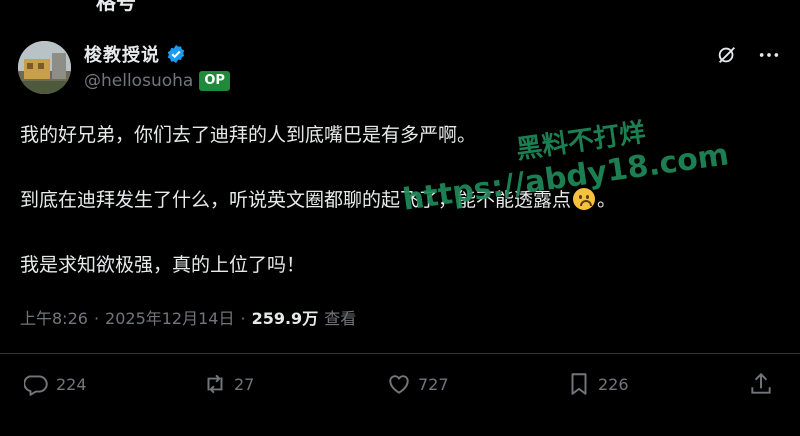 The image size is (800, 436). Describe the element at coordinates (54, 317) in the screenshot. I see `post-time: 上午8:26` at that location.